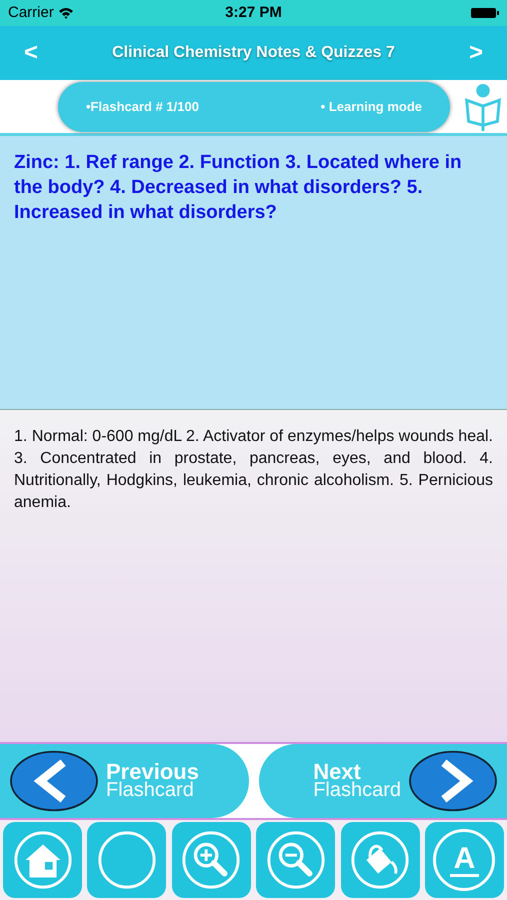 Image resolution: width=507 pixels, height=900 pixels. Describe the element at coordinates (371, 107) in the screenshot. I see `mode-label: • Learning mode` at that location.